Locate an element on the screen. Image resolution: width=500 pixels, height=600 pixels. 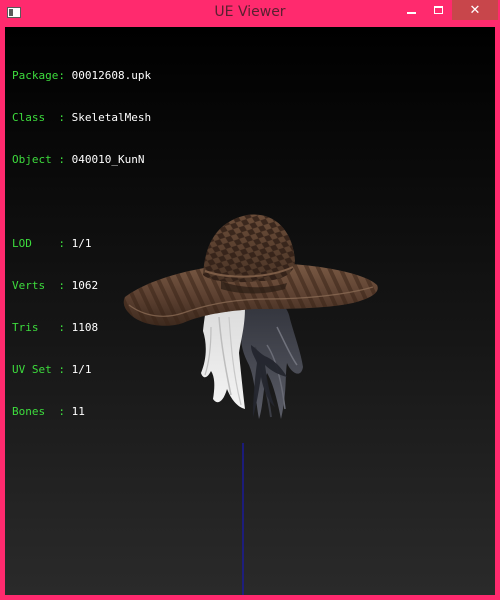
info-label: Object : is located at coordinates (38, 159).